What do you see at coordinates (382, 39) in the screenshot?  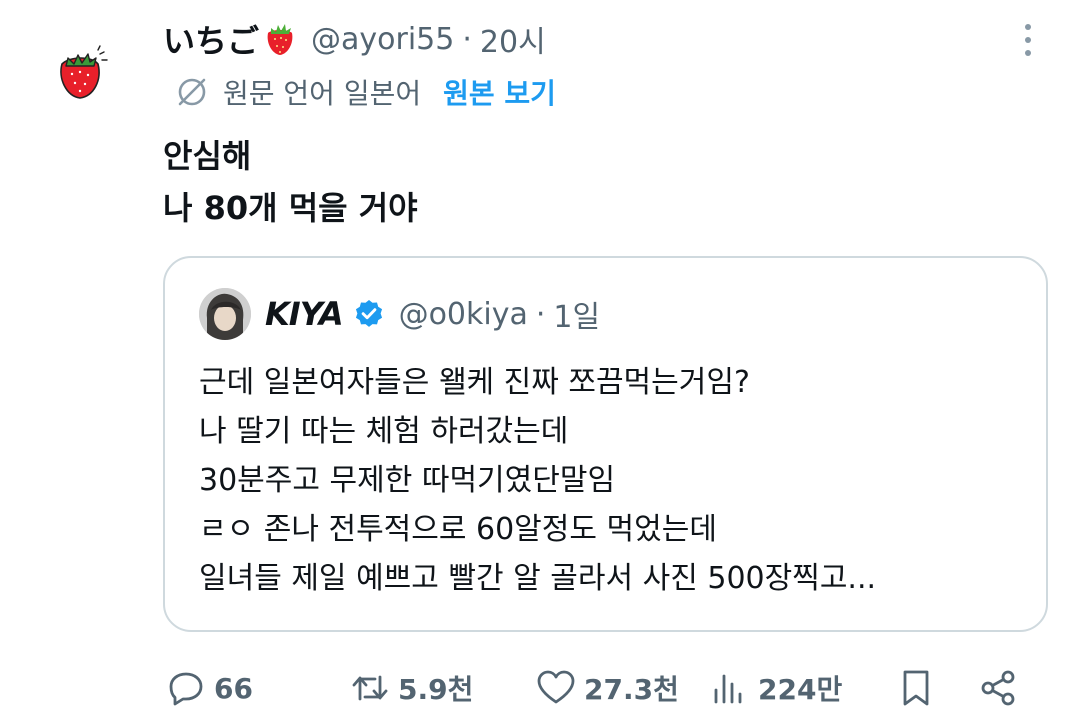 I see `author-handle: @ayori55` at bounding box center [382, 39].